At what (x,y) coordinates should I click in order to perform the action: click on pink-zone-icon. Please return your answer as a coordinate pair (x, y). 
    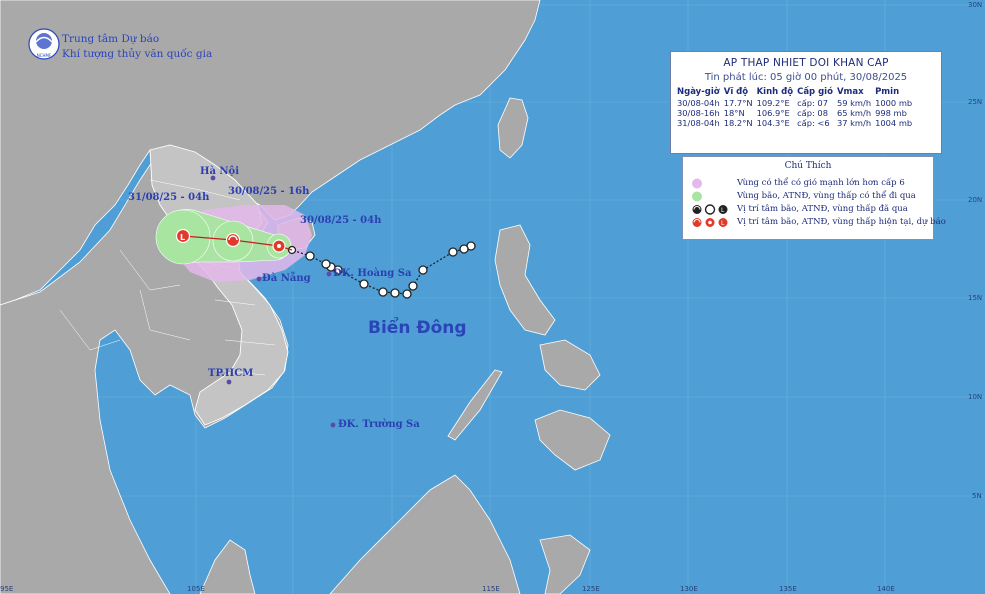
    Looking at the image, I should click on (697, 183).